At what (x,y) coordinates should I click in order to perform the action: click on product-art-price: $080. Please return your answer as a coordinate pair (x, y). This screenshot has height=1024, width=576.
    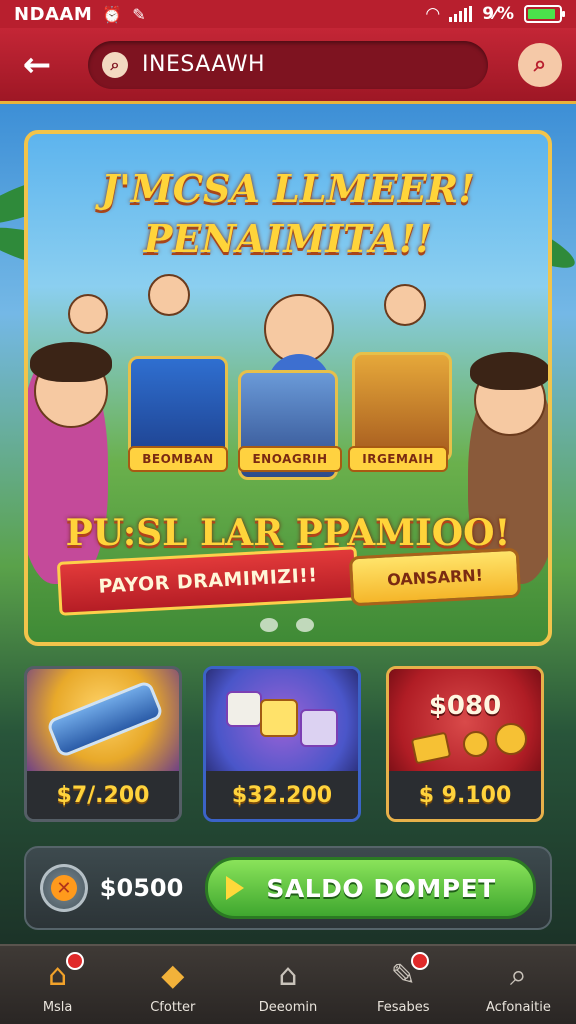
    Looking at the image, I should click on (465, 706).